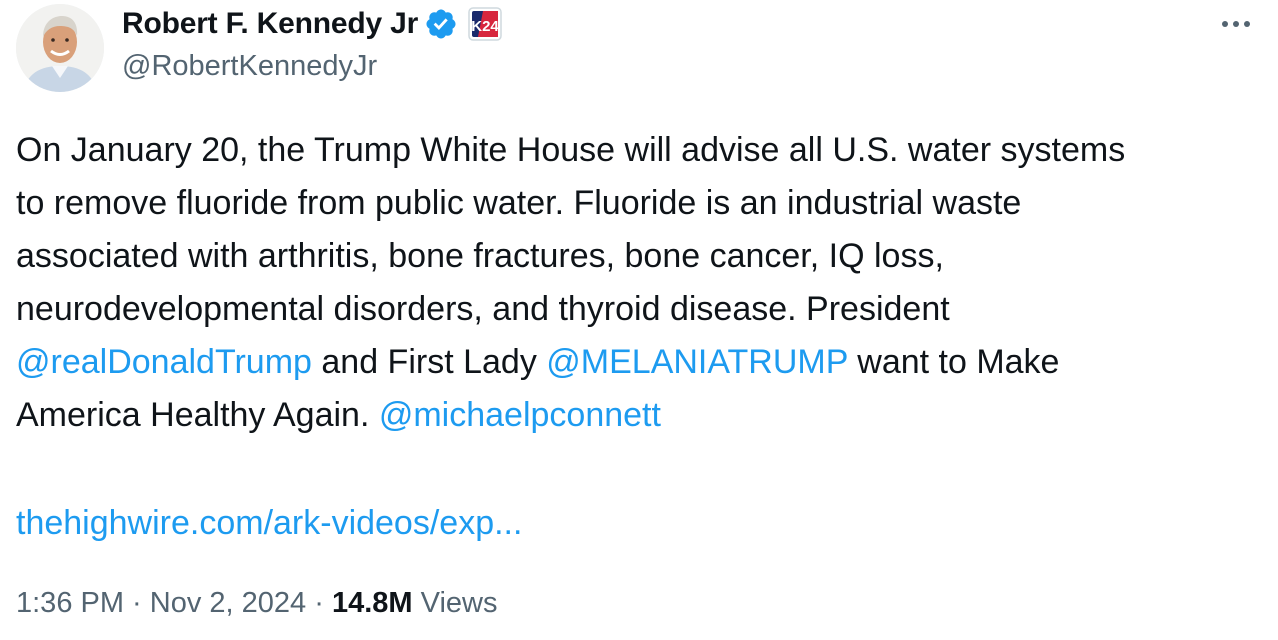 This screenshot has width=1278, height=640. I want to click on tweet-date: Nov 2, 2024, so click(228, 603).